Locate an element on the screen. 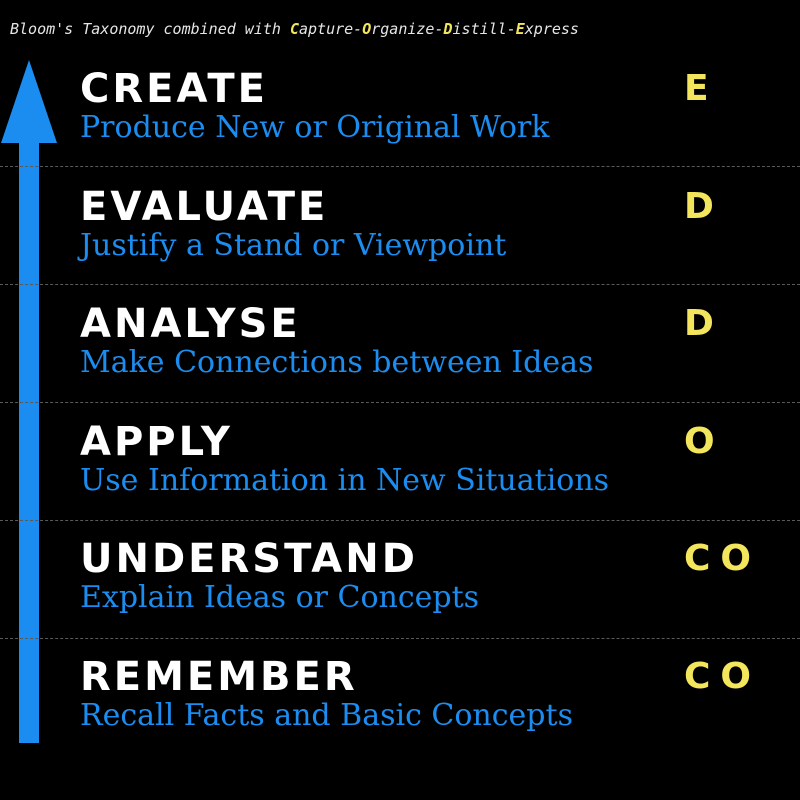 This screenshot has height=800, width=800. level-code: E is located at coordinates (701, 88).